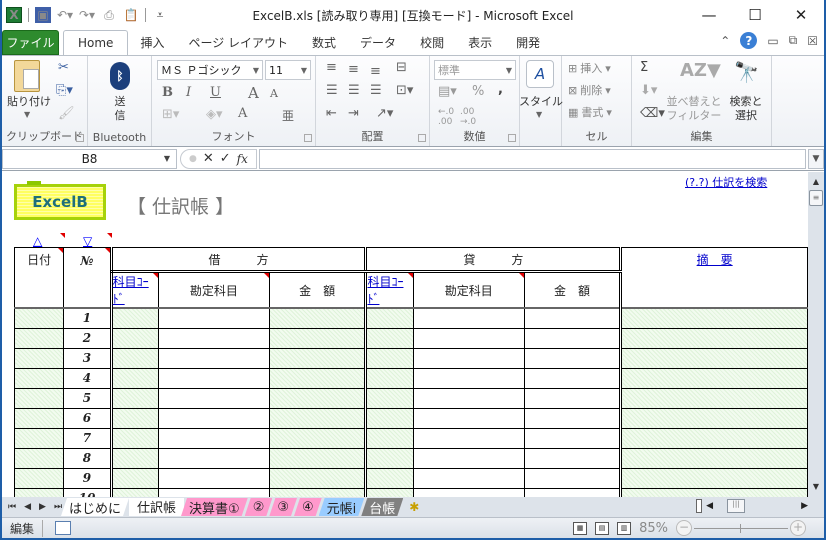  Describe the element at coordinates (375, 71) in the screenshot. I see `align-bottom-icon: ≡` at that location.